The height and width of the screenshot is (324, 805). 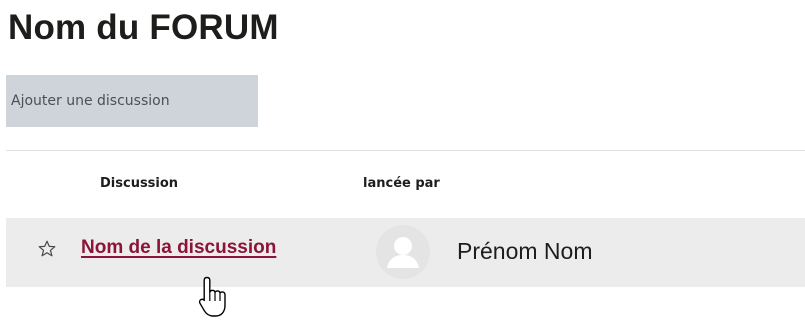 I want to click on table-divider, so click(x=405, y=150).